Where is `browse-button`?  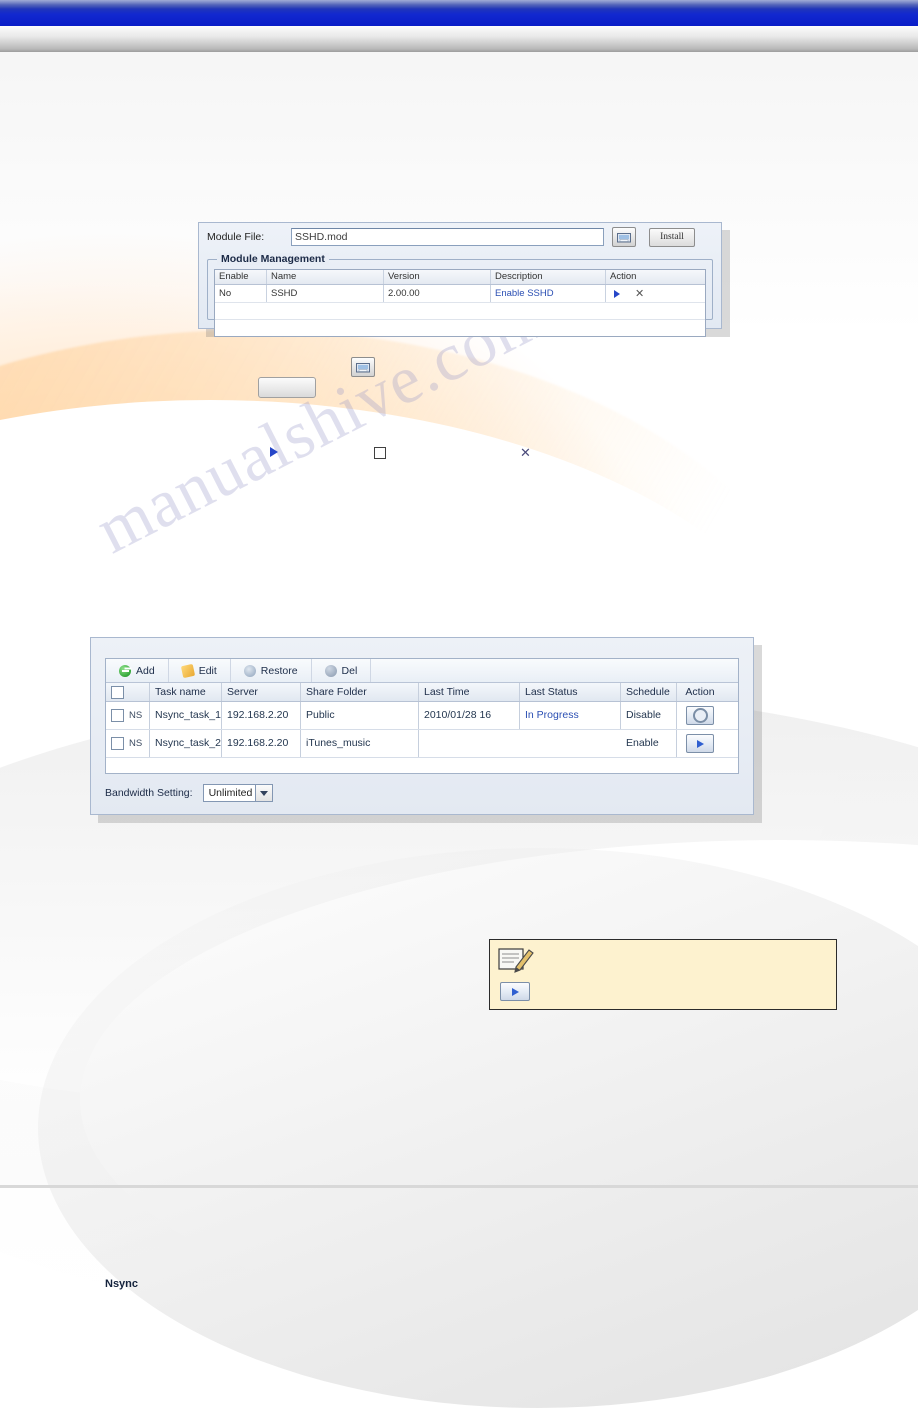
browse-button is located at coordinates (624, 237).